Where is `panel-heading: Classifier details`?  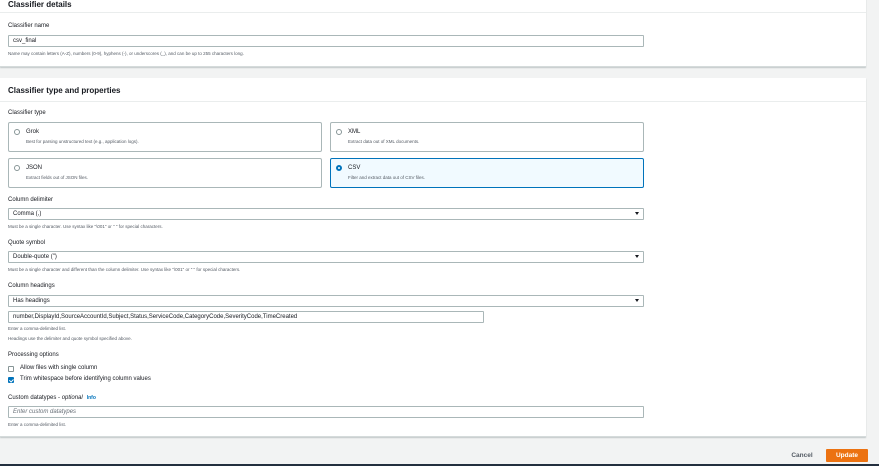 panel-heading: Classifier details is located at coordinates (40, 4).